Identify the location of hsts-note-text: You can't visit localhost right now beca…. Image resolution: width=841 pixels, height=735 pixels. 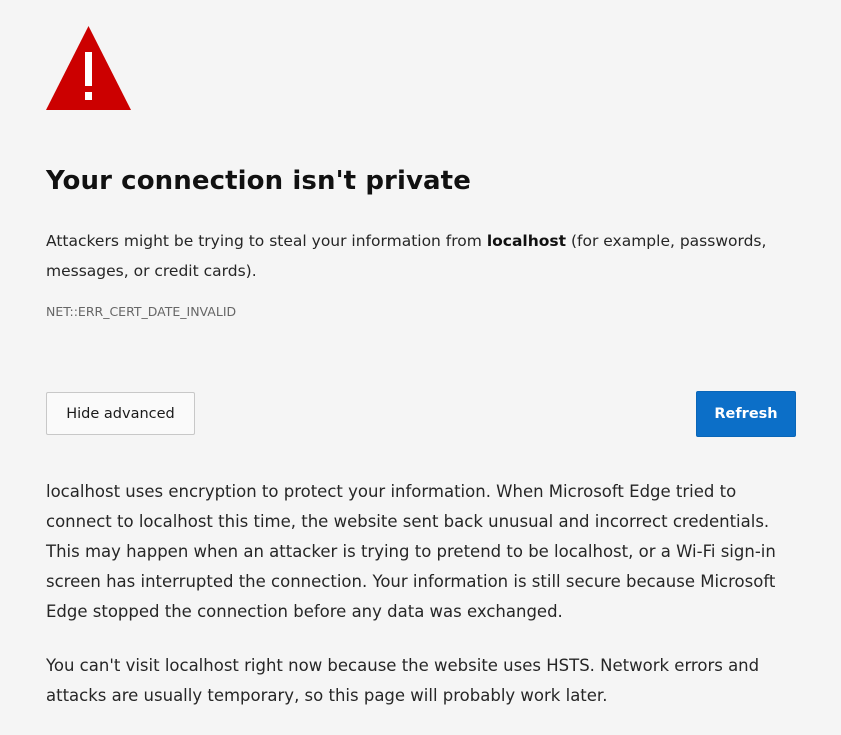
(403, 680).